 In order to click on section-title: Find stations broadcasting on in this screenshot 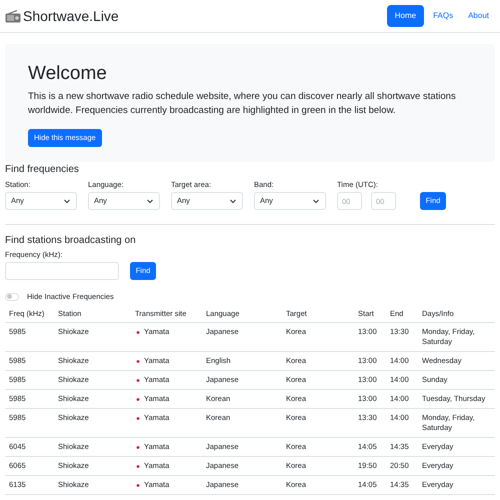, I will do `click(71, 240)`.